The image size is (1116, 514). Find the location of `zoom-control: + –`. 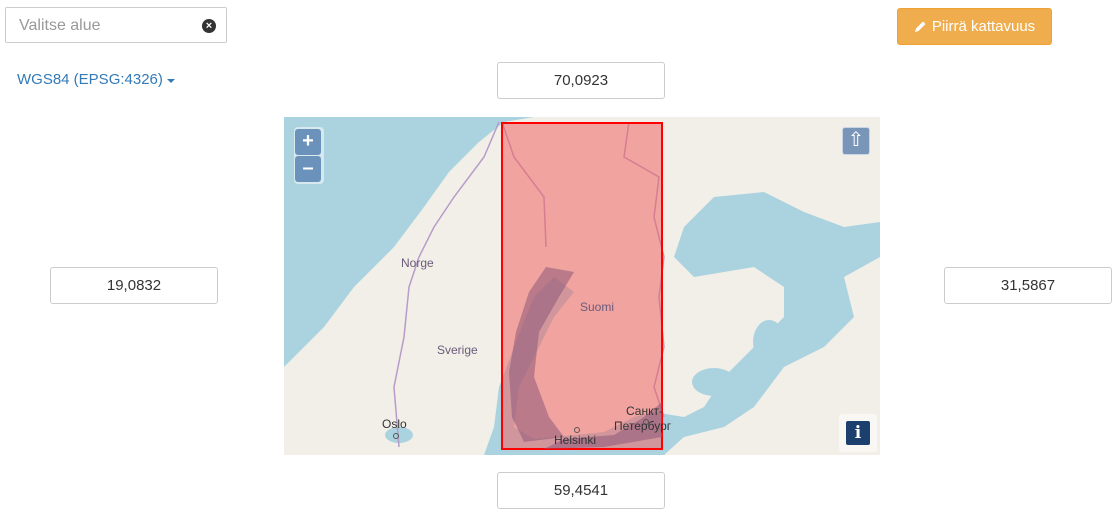

zoom-control: + – is located at coordinates (309, 155).